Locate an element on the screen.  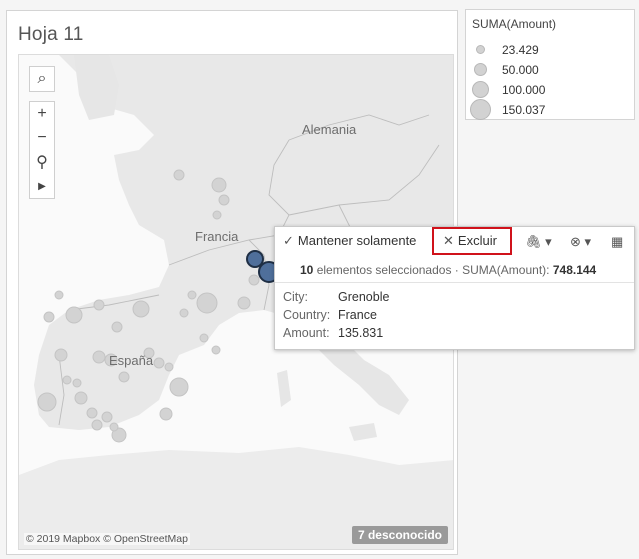
tooltip-field-row: City: Grenoble is located at coordinates (336, 297).